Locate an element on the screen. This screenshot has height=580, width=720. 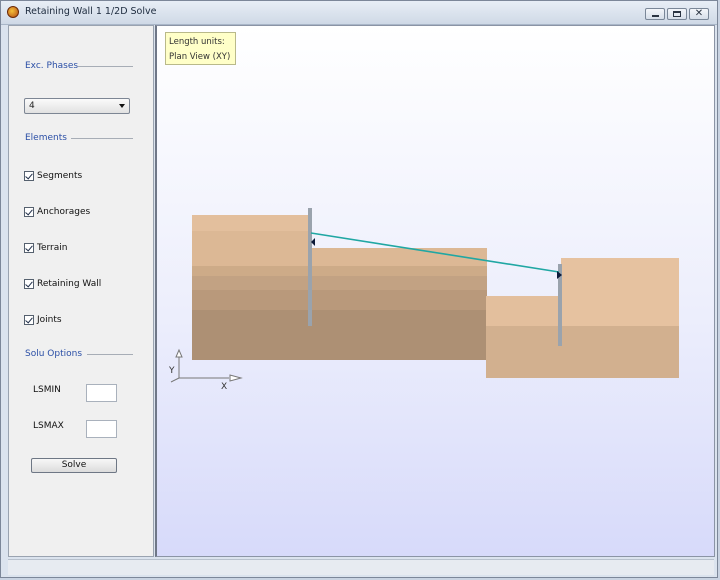
solu-options-label: Solu Options is located at coordinates (54, 354).